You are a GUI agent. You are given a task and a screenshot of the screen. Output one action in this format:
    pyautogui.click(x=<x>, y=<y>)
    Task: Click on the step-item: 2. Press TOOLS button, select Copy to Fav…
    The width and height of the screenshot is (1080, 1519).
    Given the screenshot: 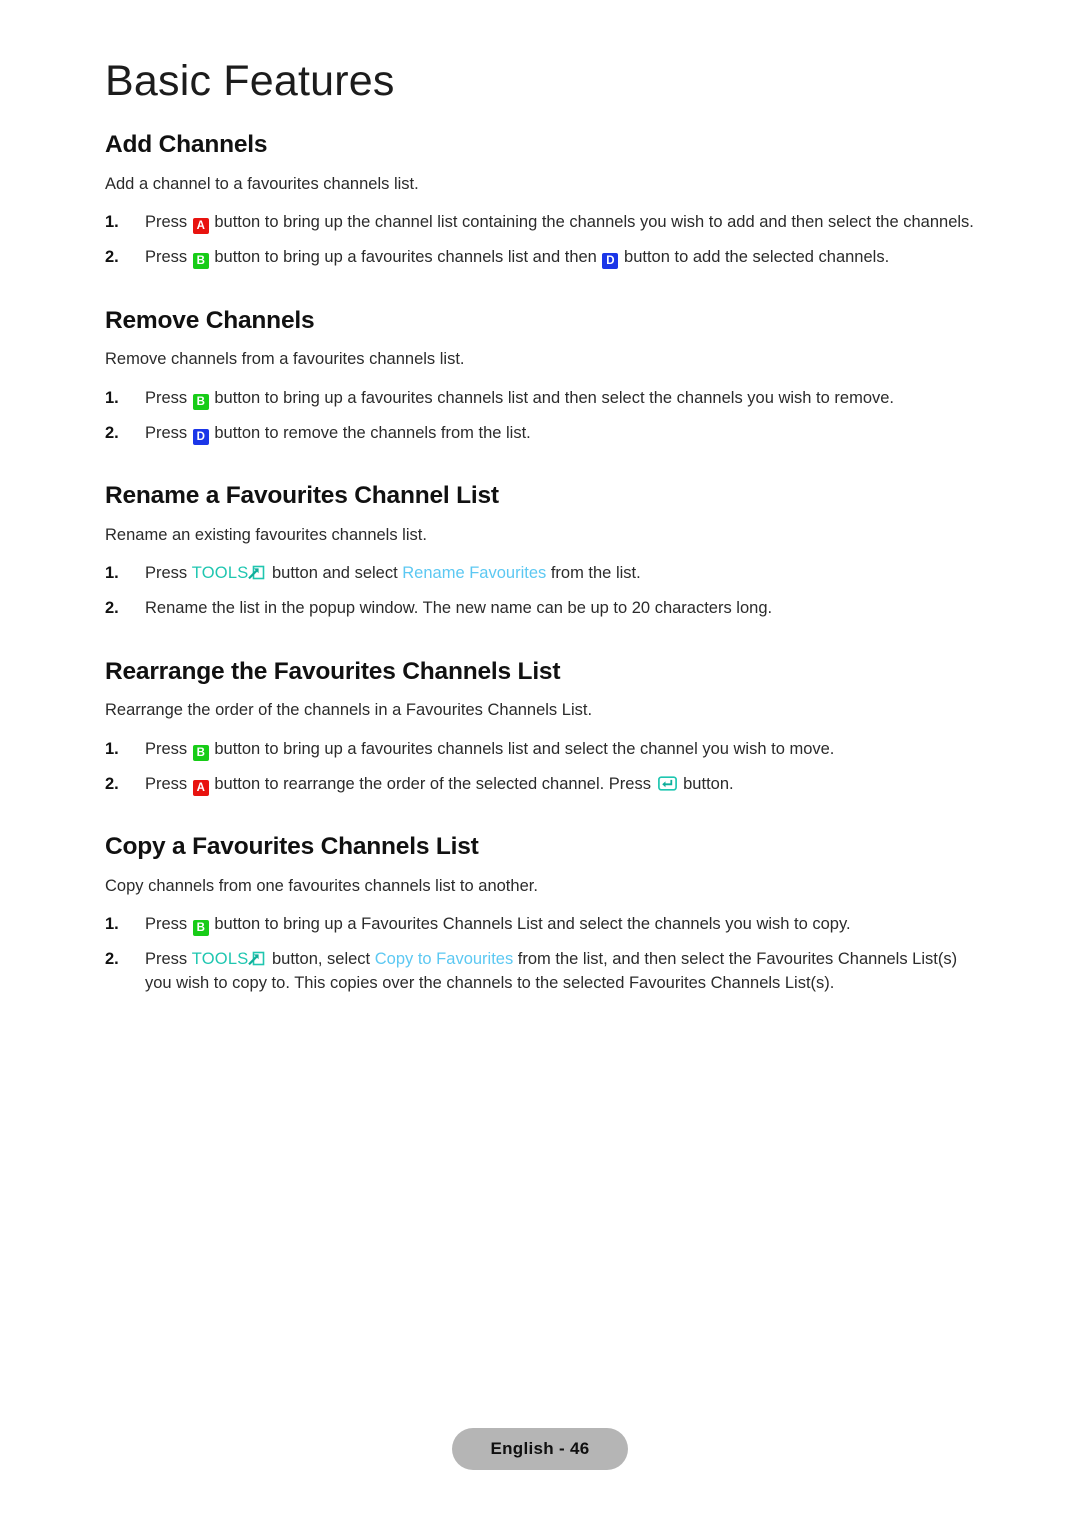 What is the action you would take?
    pyautogui.click(x=545, y=972)
    